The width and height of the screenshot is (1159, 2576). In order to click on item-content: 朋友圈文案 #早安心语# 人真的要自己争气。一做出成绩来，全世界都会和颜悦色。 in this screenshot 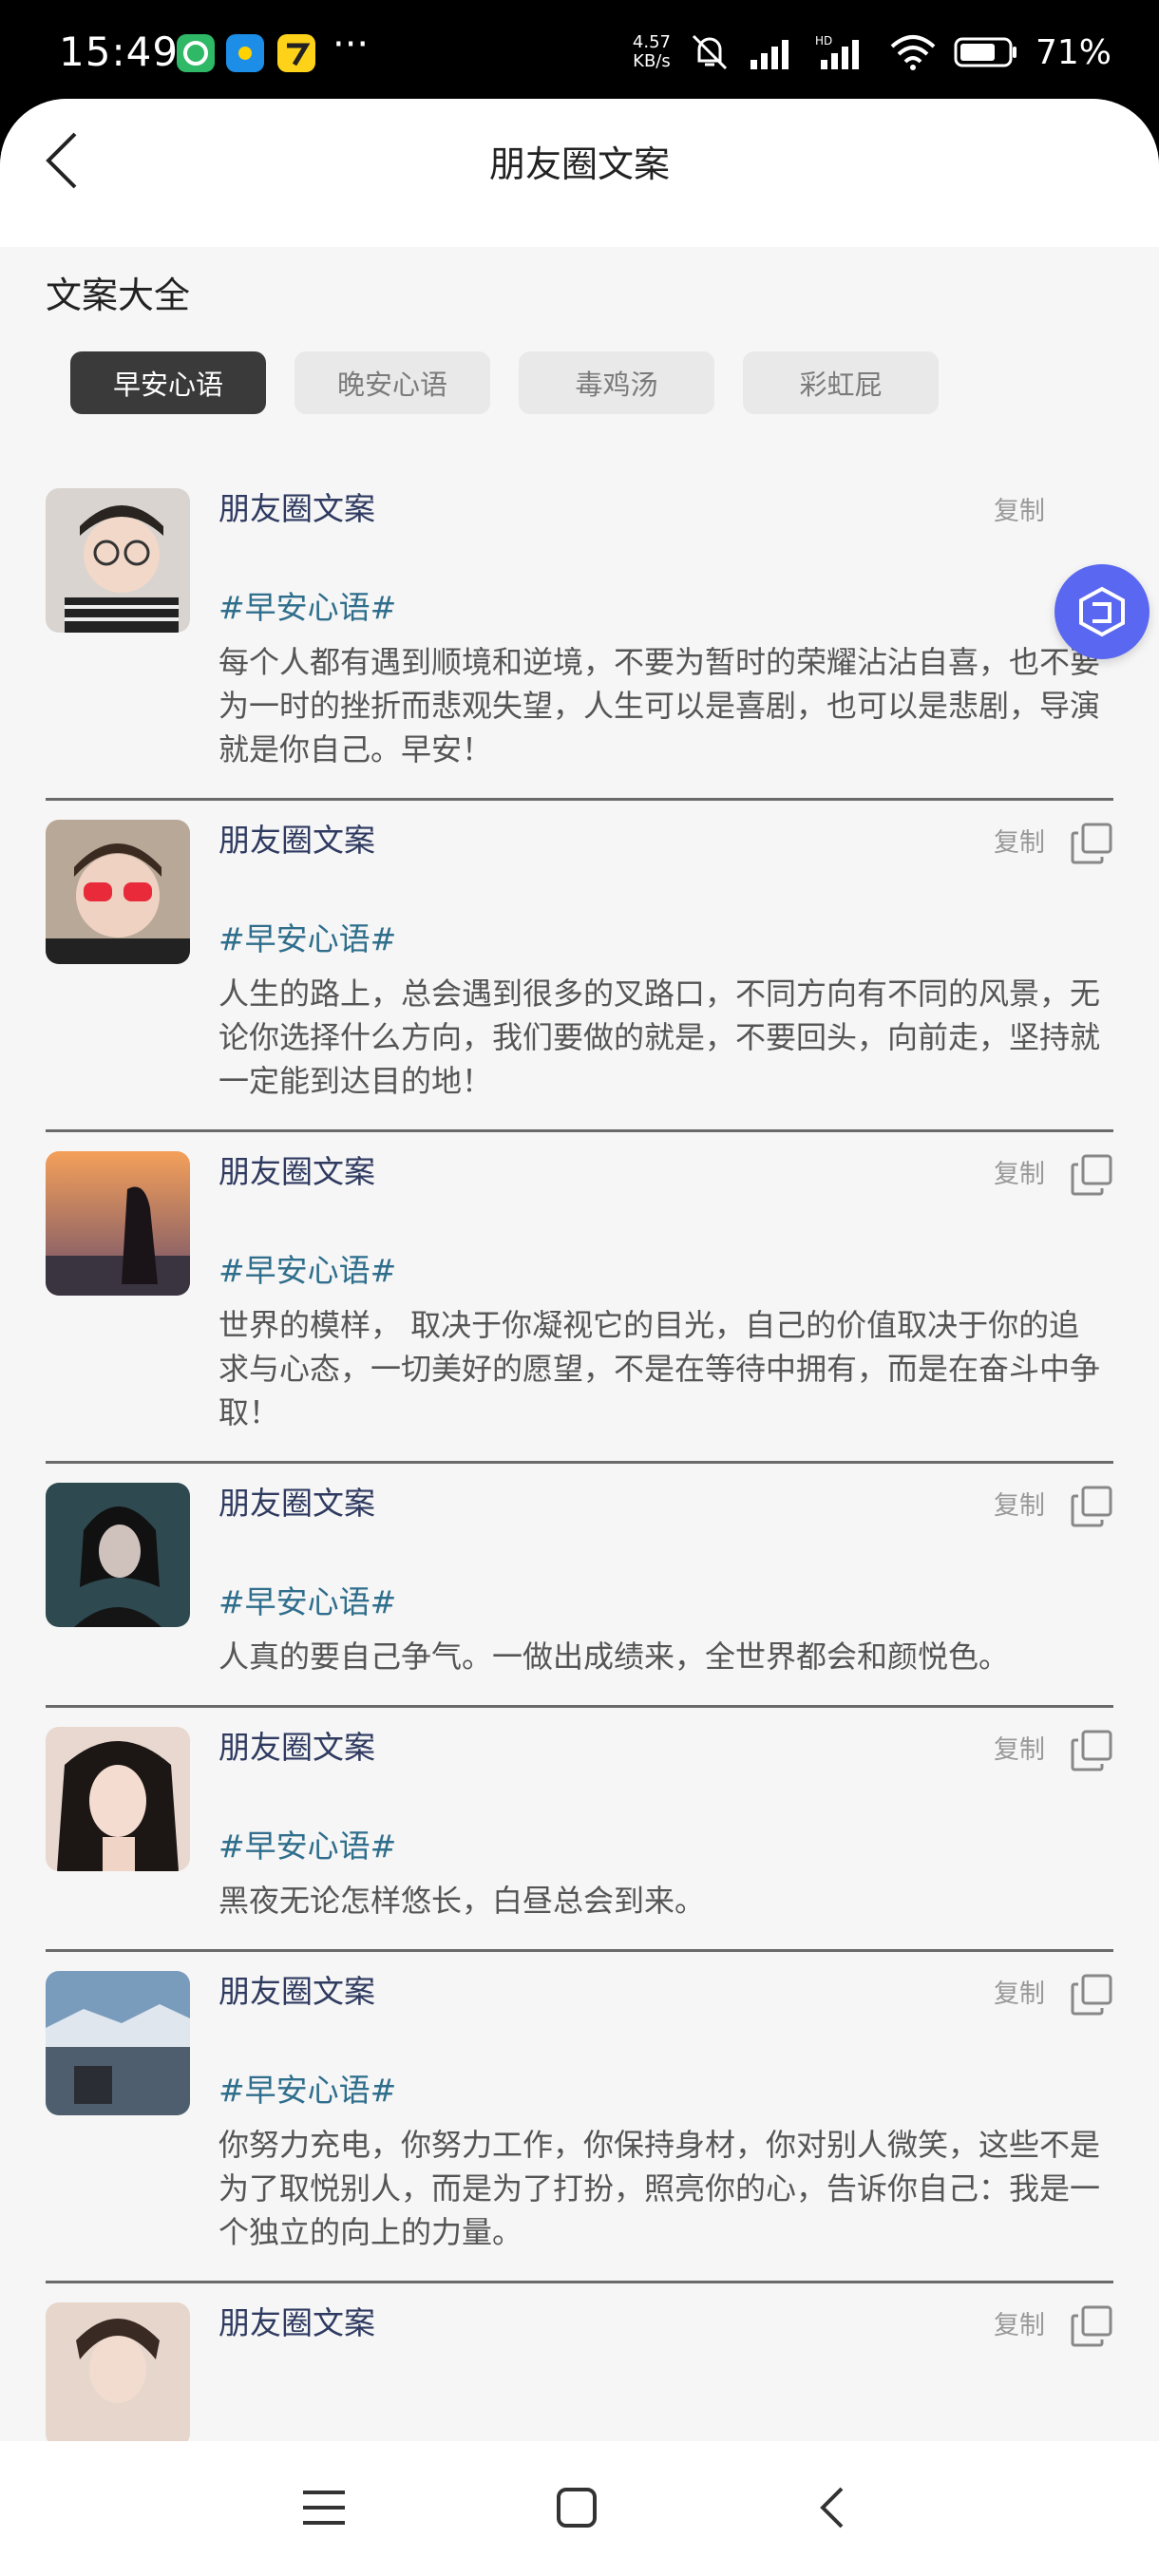, I will do `click(665, 1571)`.